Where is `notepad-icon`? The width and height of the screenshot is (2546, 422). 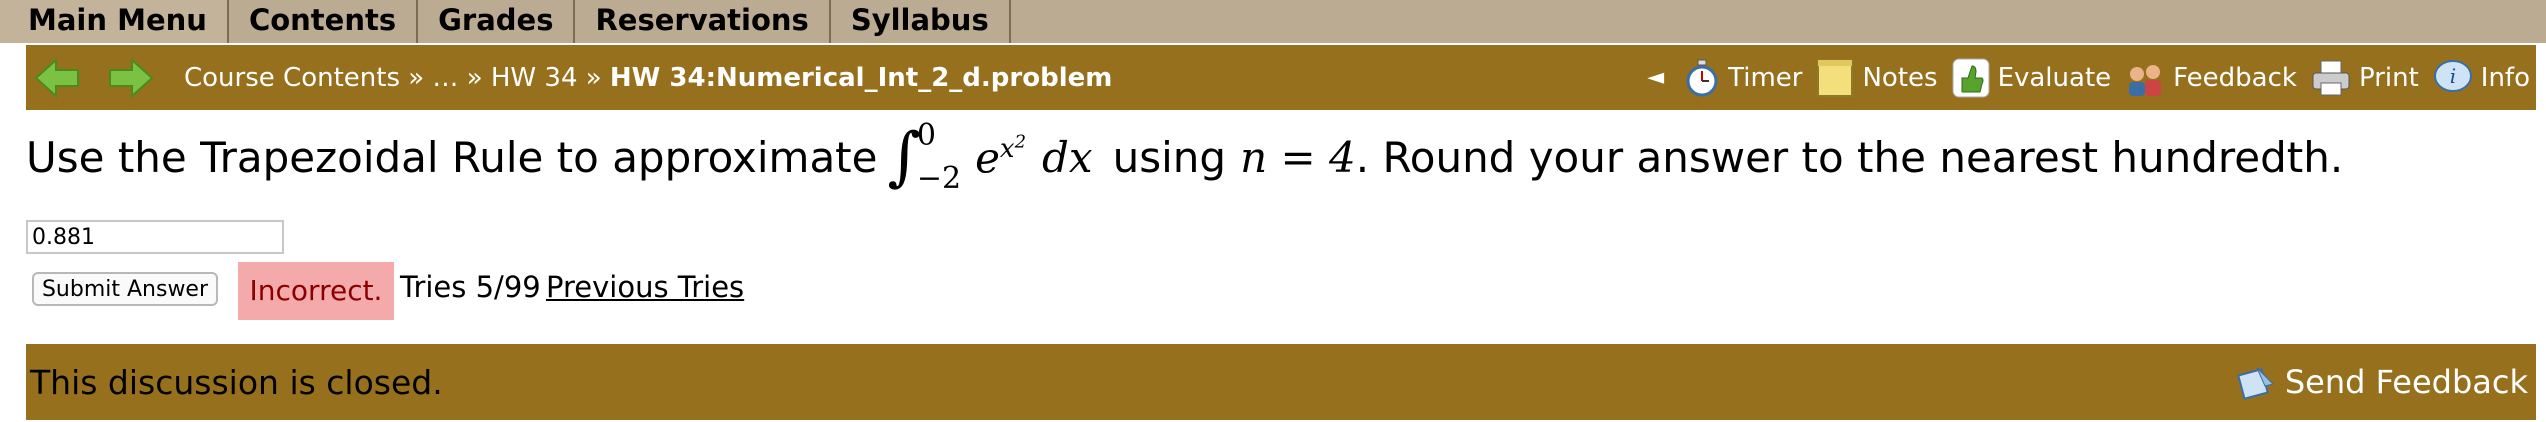 notepad-icon is located at coordinates (1835, 77).